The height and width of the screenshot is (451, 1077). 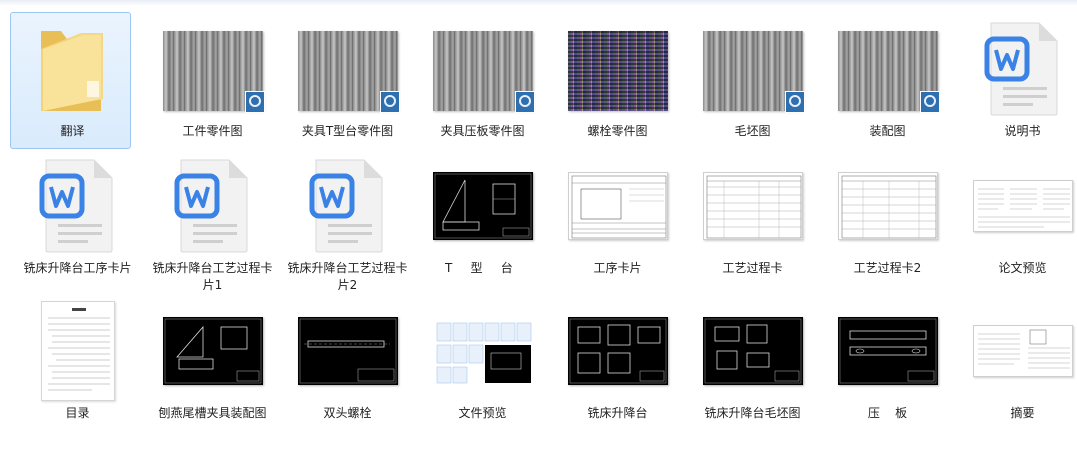 What do you see at coordinates (72, 131) in the screenshot?
I see `file-label: 翻译` at bounding box center [72, 131].